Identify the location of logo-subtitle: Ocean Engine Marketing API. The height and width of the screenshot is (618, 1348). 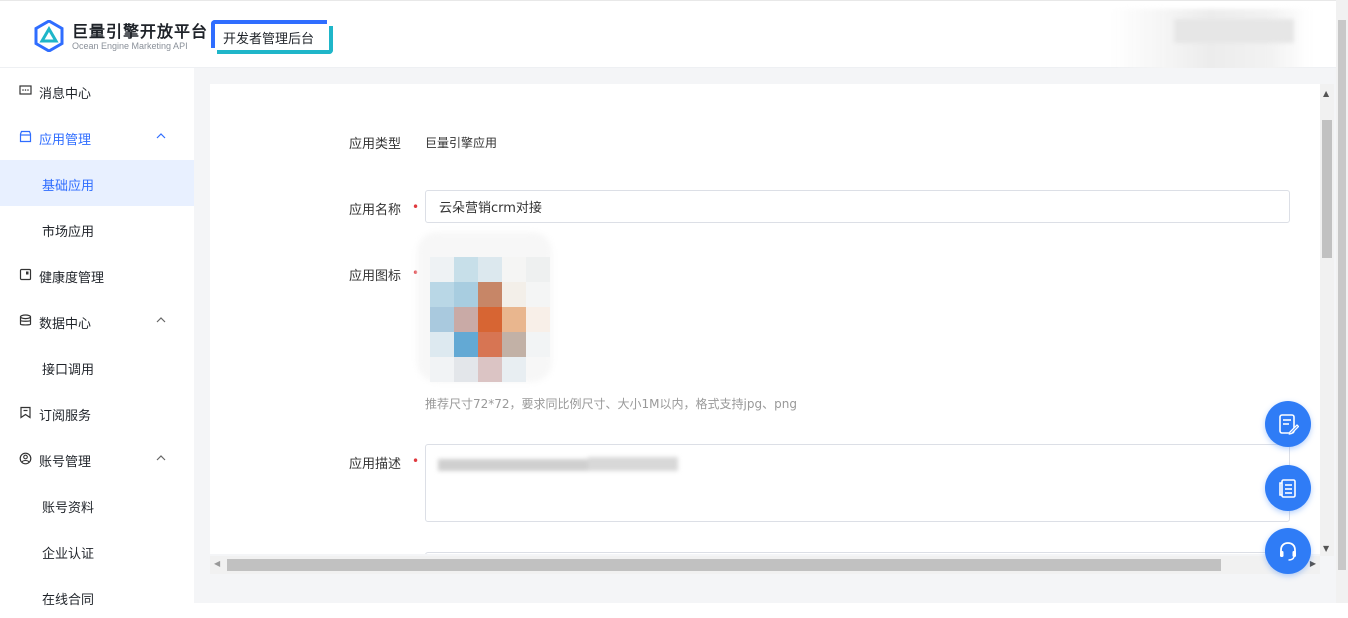
(130, 46).